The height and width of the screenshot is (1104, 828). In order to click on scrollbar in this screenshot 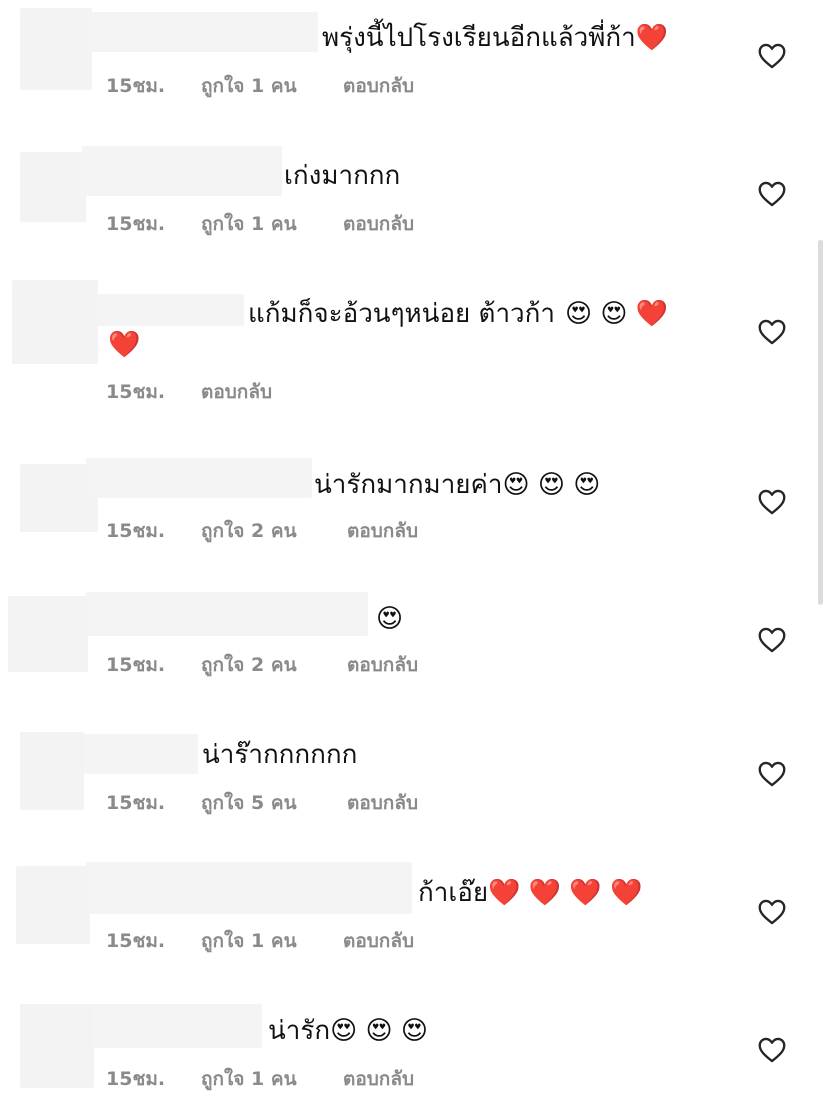, I will do `click(820, 422)`.